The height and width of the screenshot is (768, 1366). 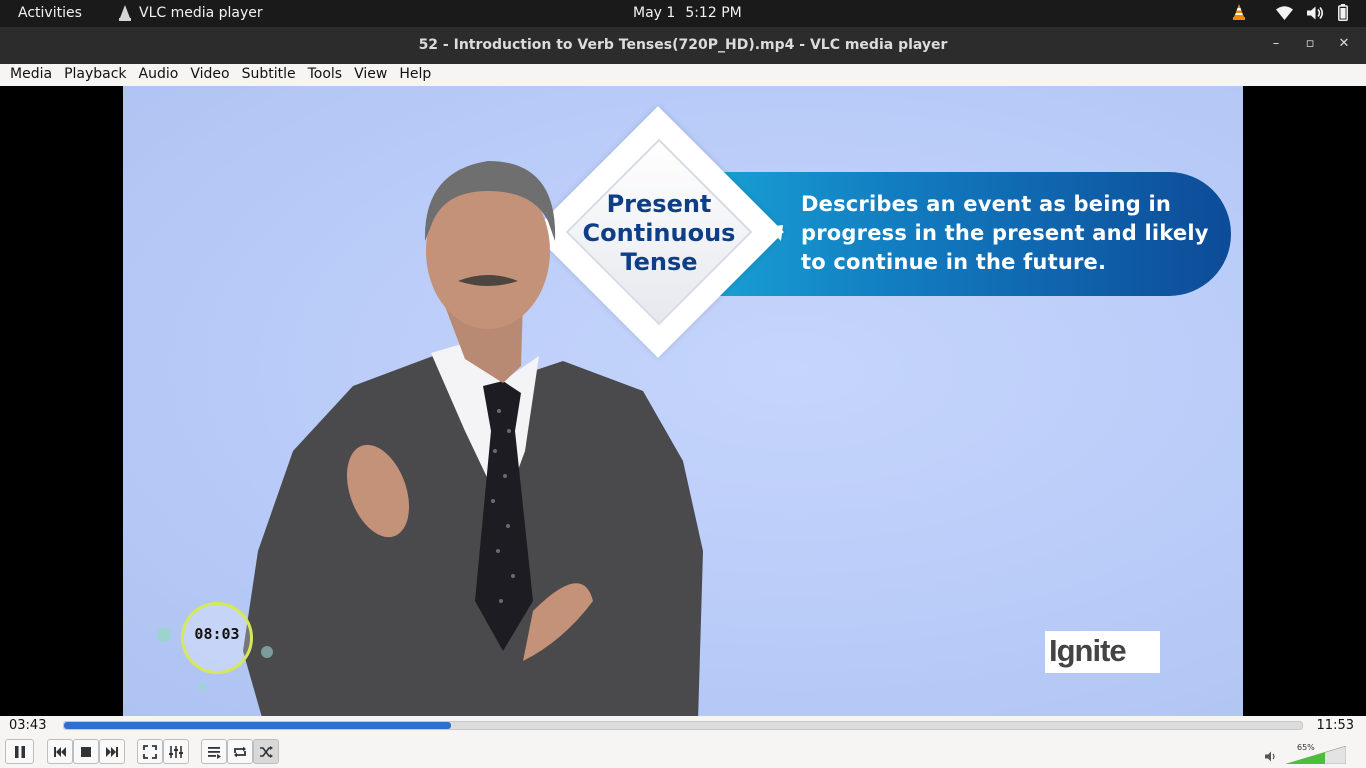 I want to click on stop-button, so click(x=86, y=751).